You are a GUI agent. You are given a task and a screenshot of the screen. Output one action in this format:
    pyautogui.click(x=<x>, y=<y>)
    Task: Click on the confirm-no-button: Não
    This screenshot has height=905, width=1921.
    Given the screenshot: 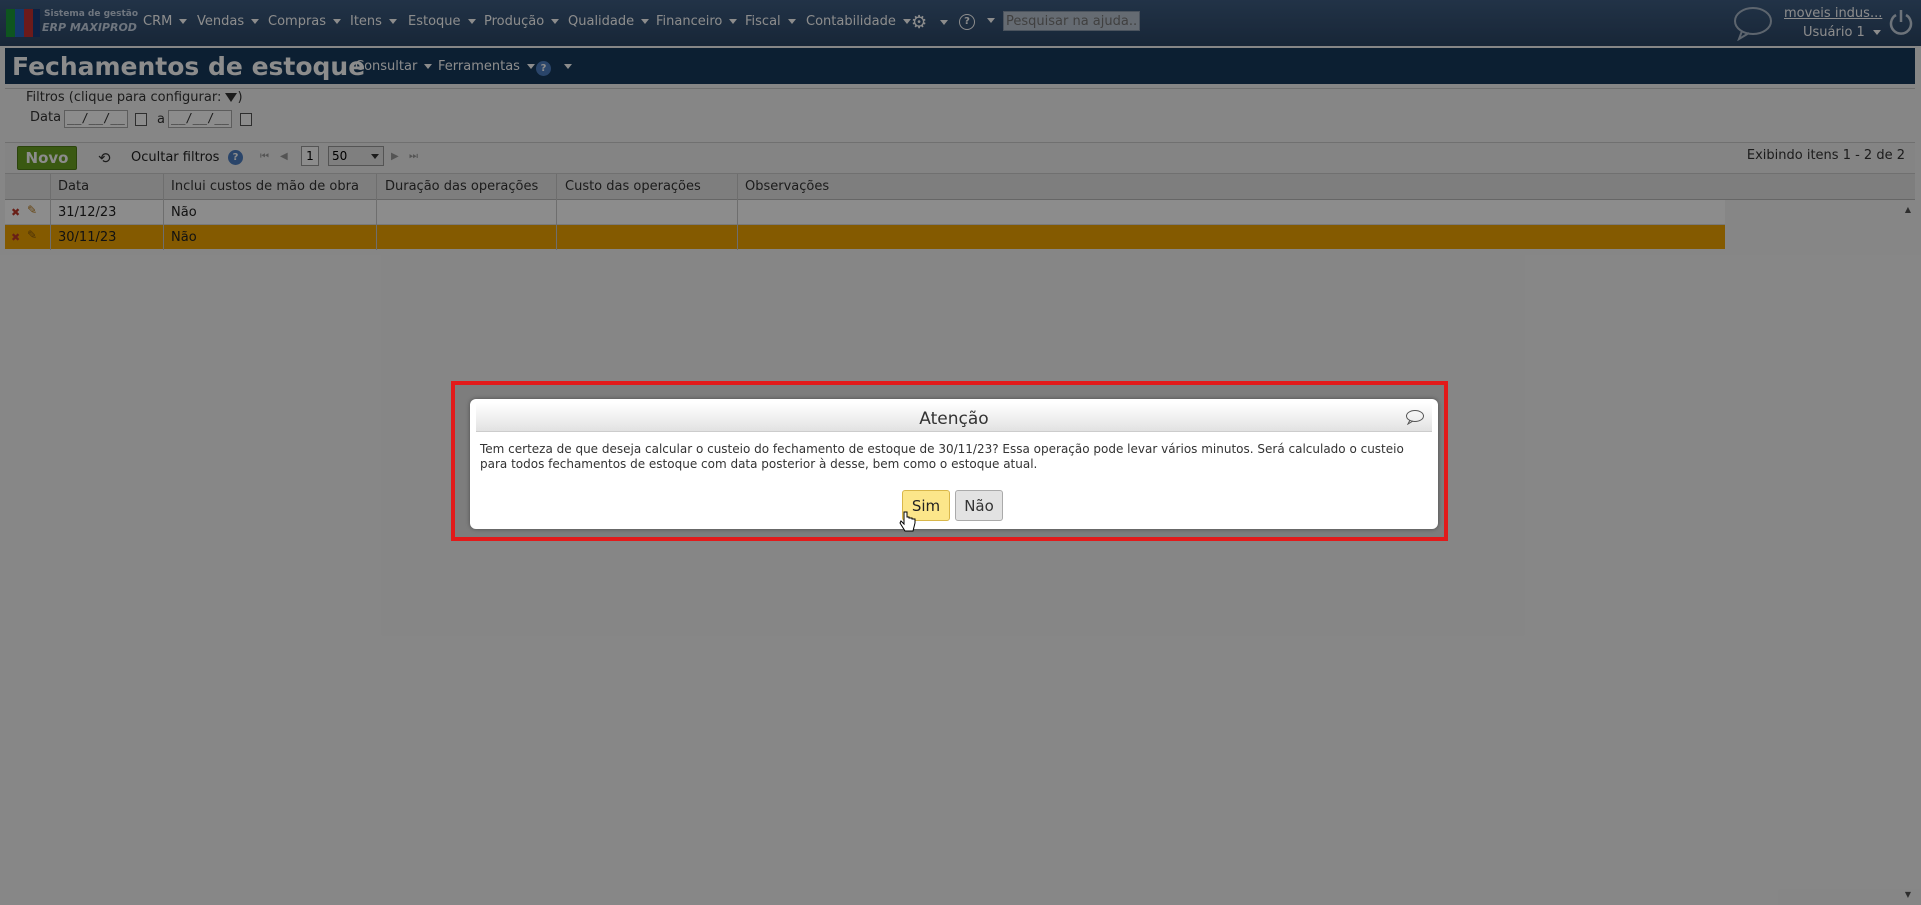 What is the action you would take?
    pyautogui.click(x=979, y=505)
    